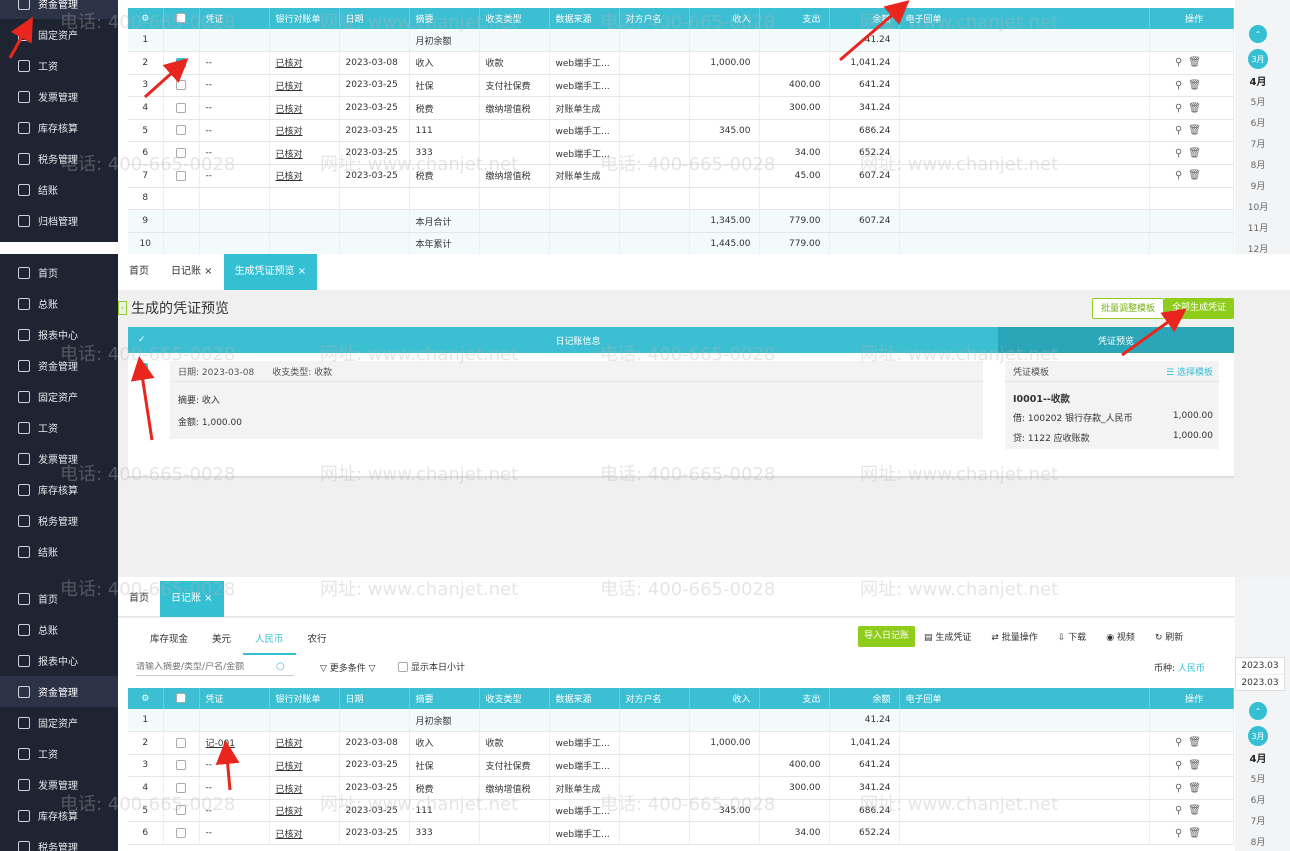 The height and width of the screenshot is (851, 1290). What do you see at coordinates (348, 667) in the screenshot?
I see `more-conditions-dropdown: ▽ 更多条件 ▽` at bounding box center [348, 667].